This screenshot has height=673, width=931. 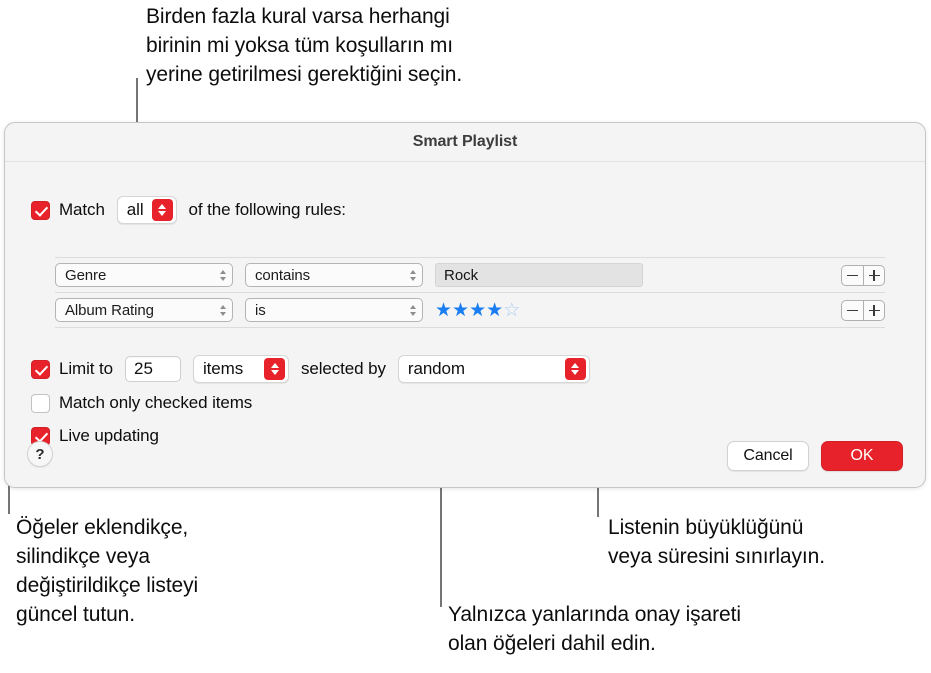 What do you see at coordinates (511, 310) in the screenshot?
I see `star-empty-icon: ☆` at bounding box center [511, 310].